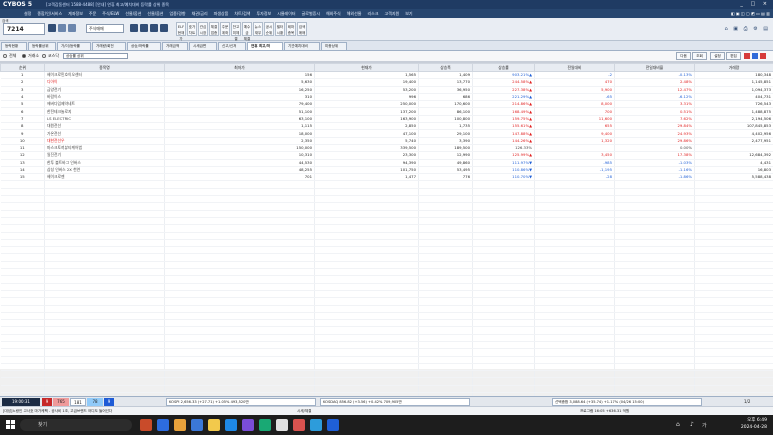  I want to click on tab-7: 신고/신저, so click(232, 46).